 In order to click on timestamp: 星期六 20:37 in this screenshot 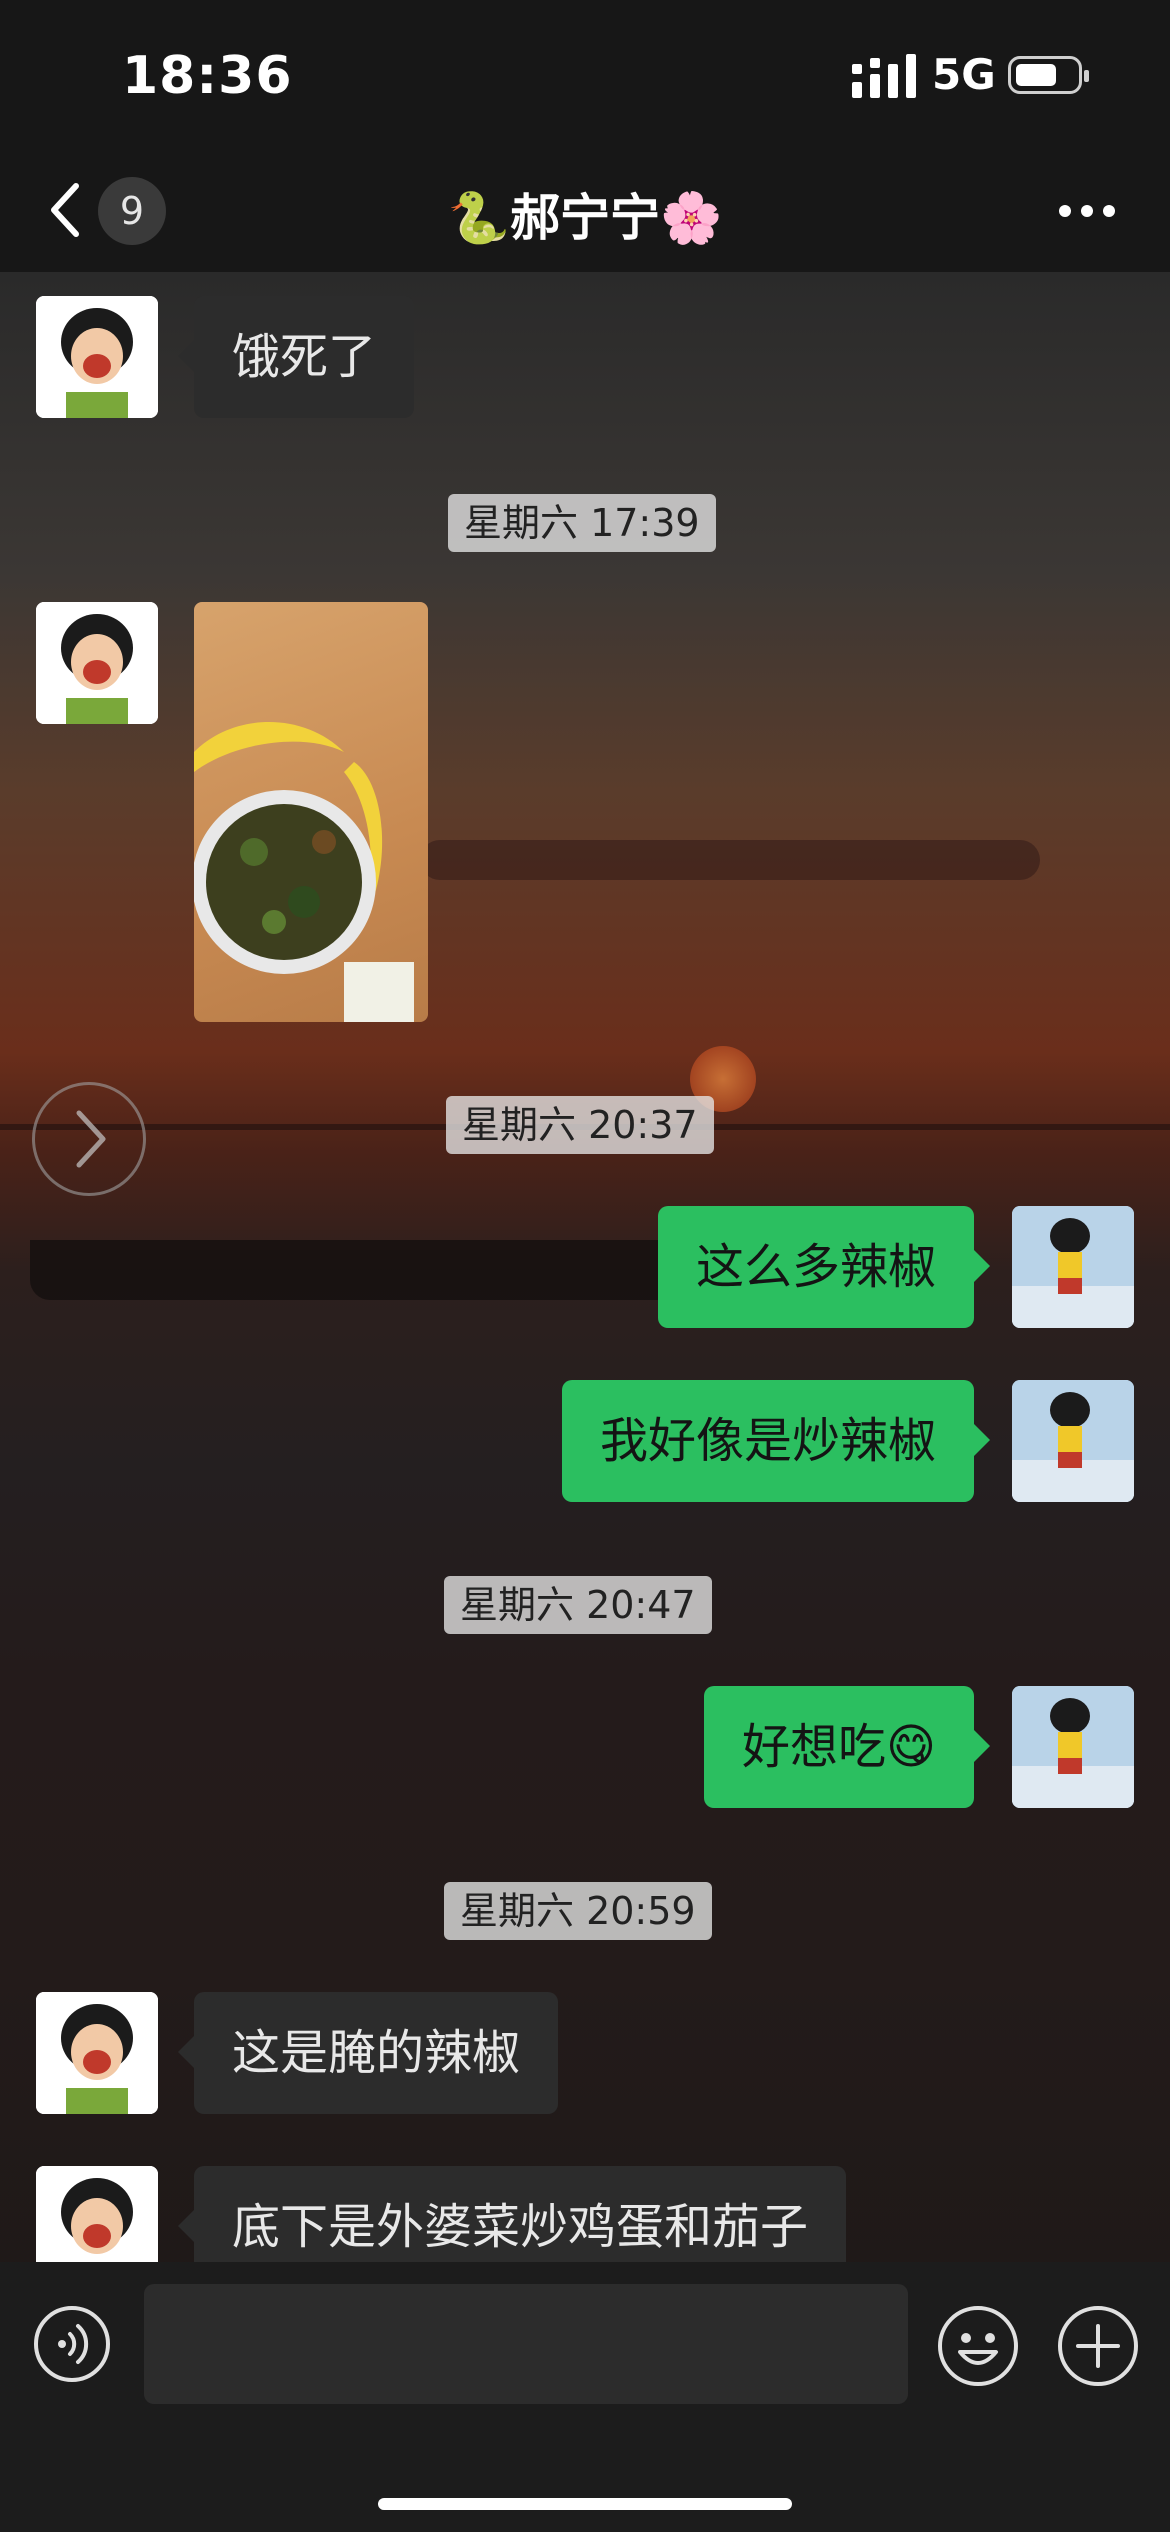, I will do `click(580, 1125)`.